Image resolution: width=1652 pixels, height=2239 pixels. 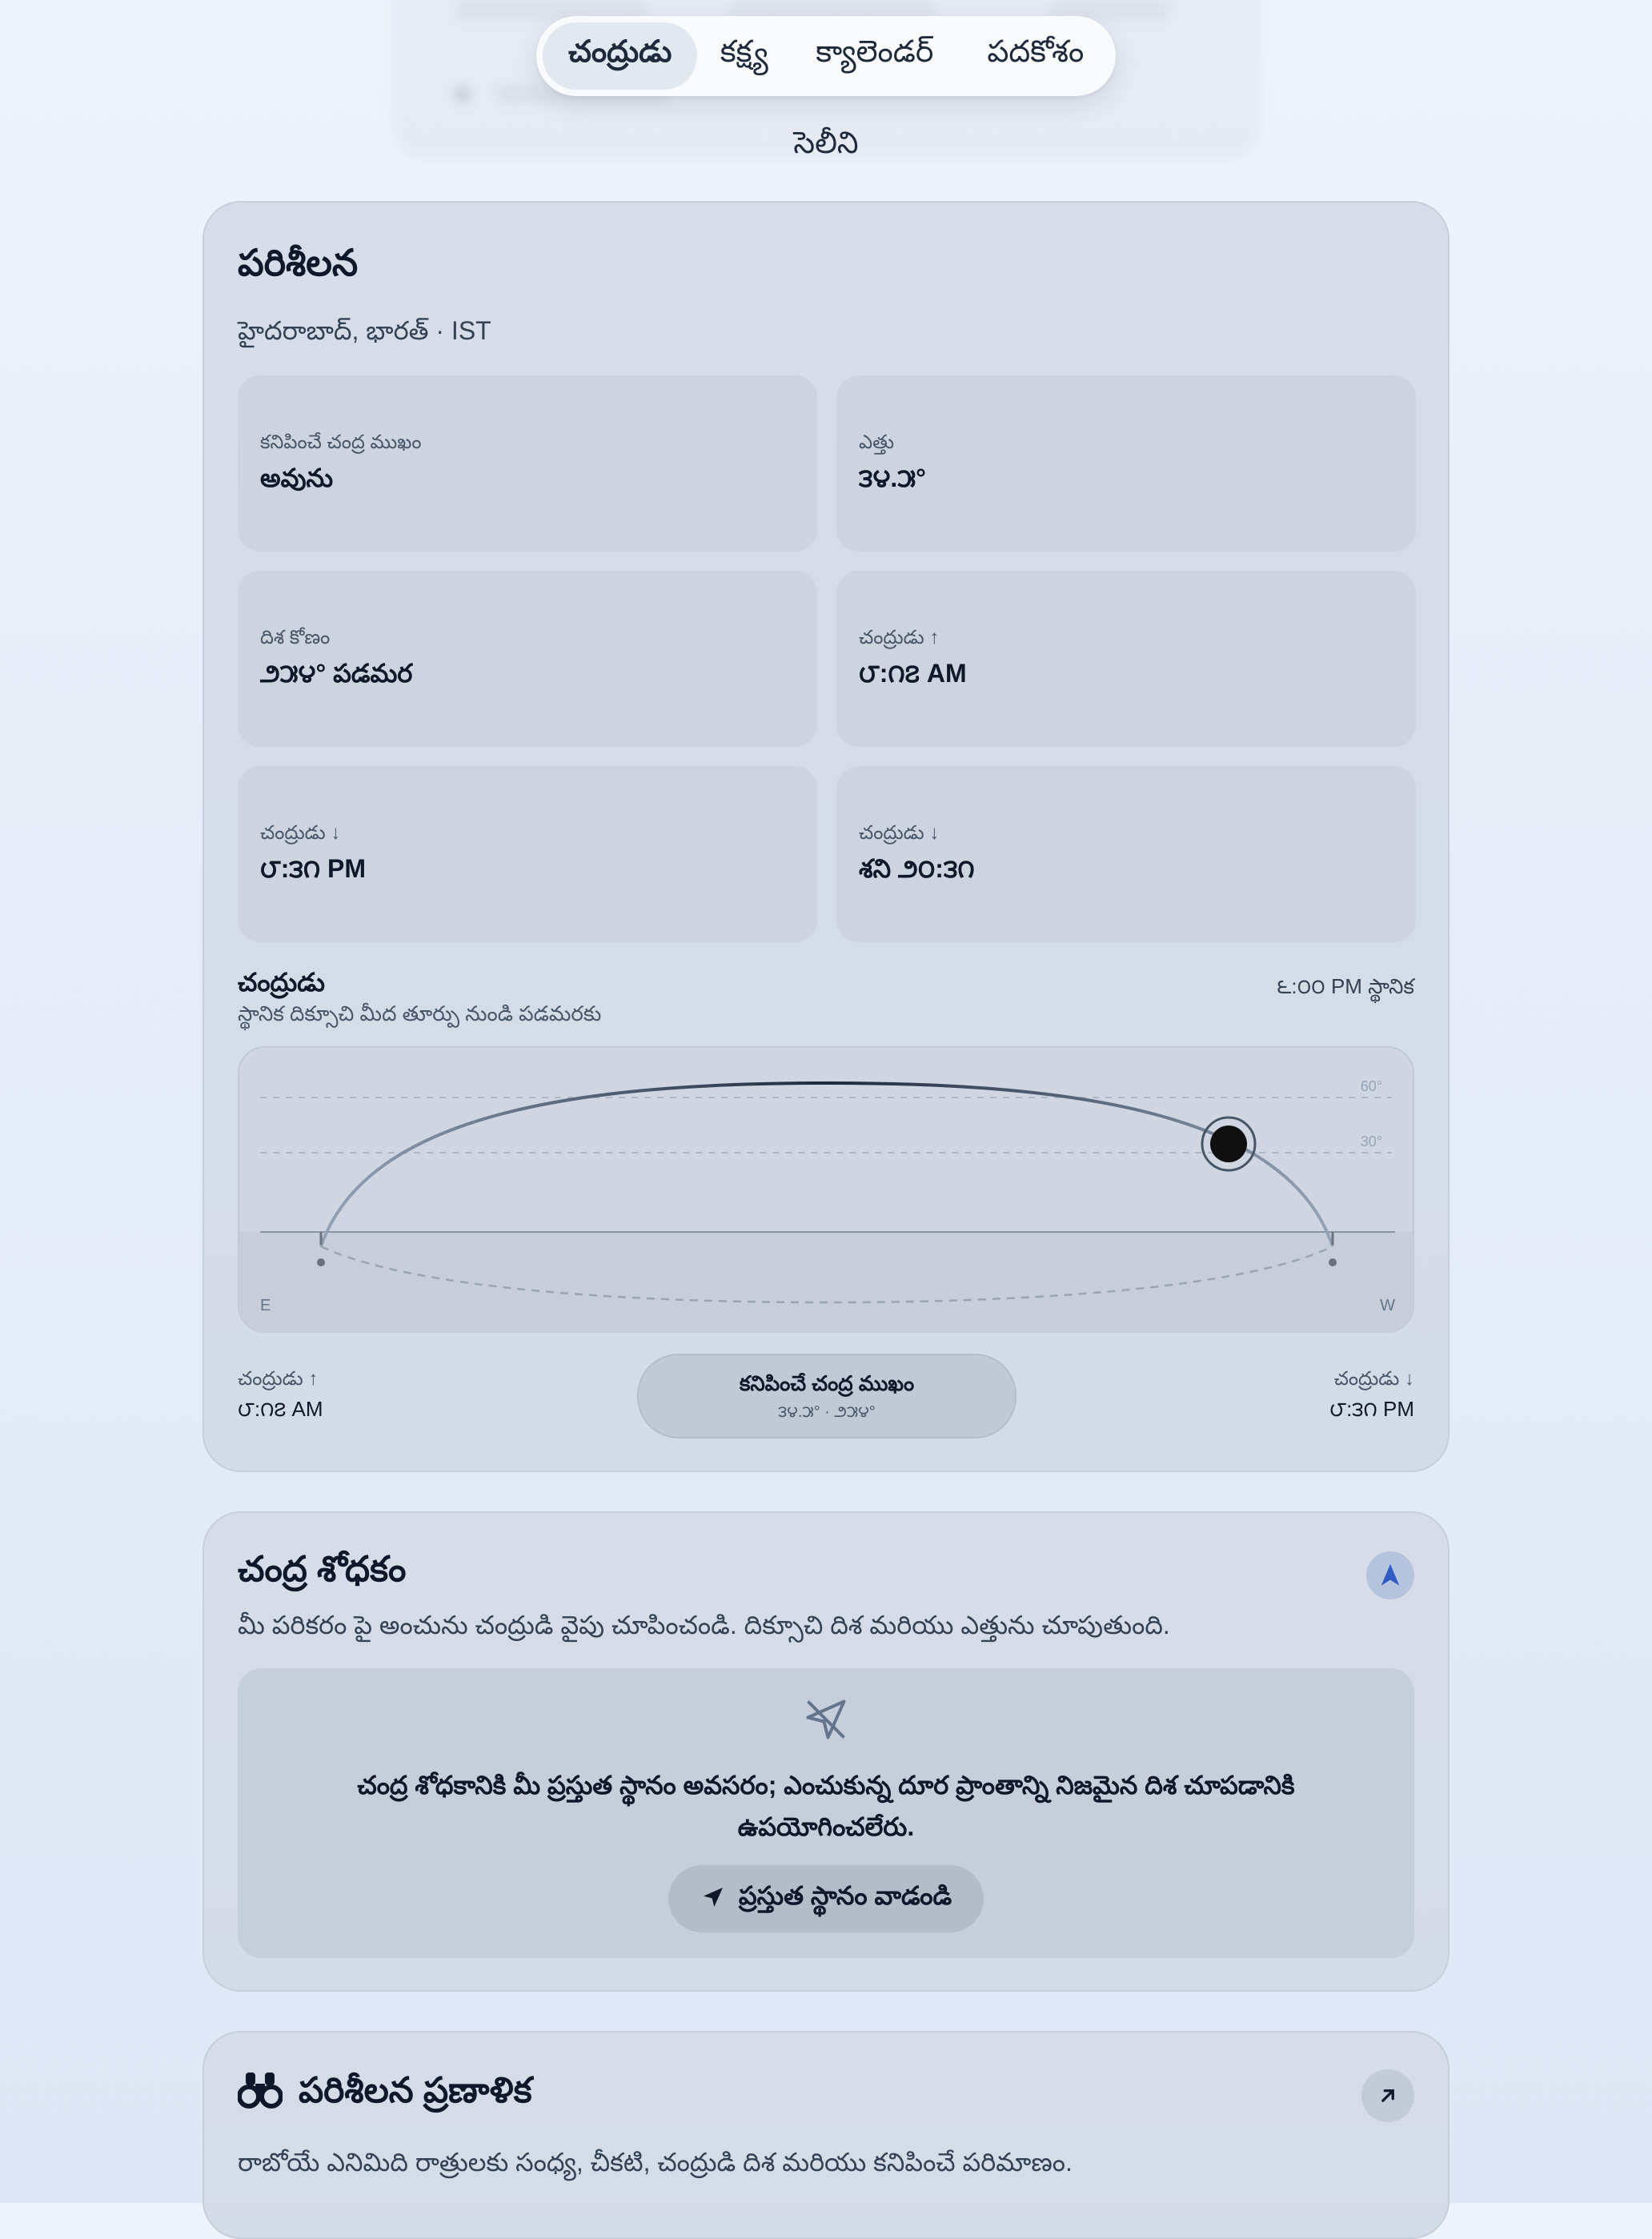 I want to click on use-current-location-button: ప్రస్తుత స్థానం వాడండి, so click(x=826, y=1899).